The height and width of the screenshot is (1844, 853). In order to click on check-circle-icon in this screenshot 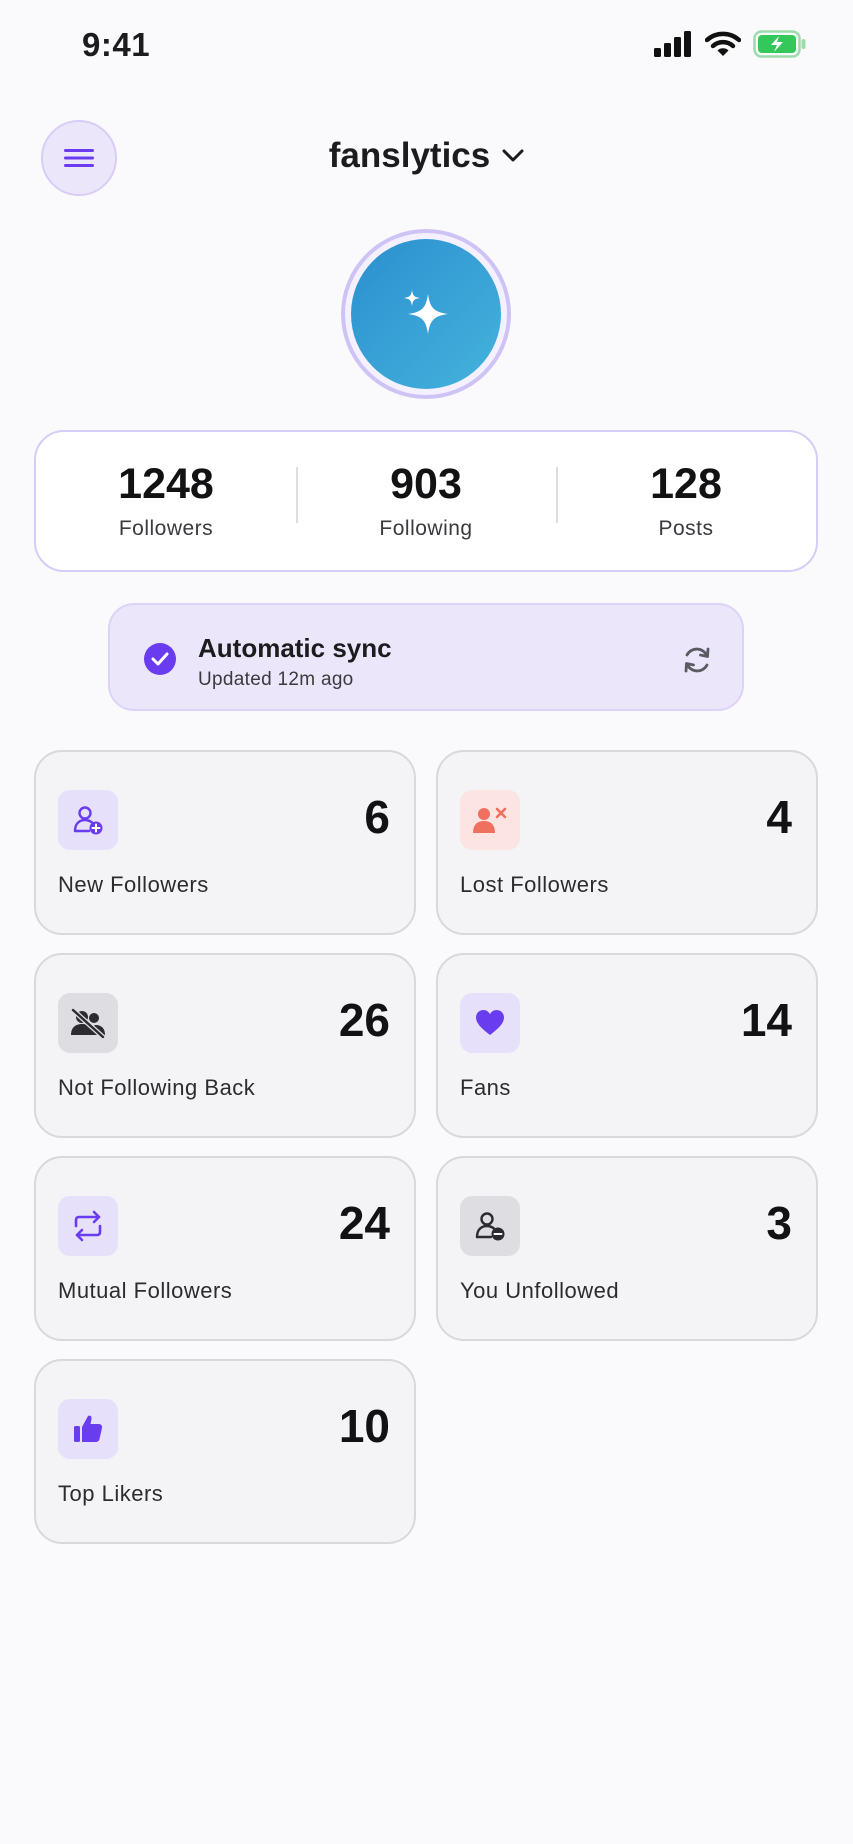, I will do `click(160, 659)`.